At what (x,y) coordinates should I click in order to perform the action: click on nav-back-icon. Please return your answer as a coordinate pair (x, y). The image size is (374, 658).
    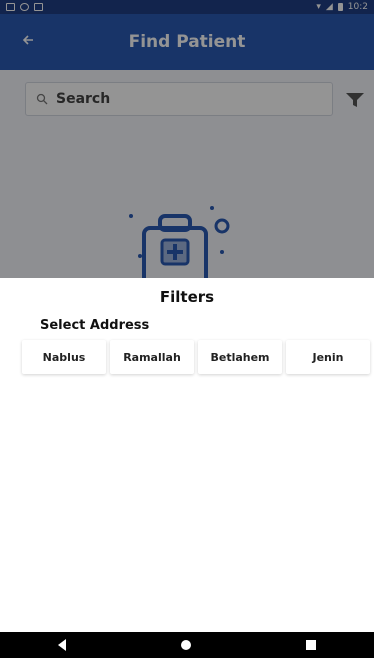
    Looking at the image, I should click on (61, 645).